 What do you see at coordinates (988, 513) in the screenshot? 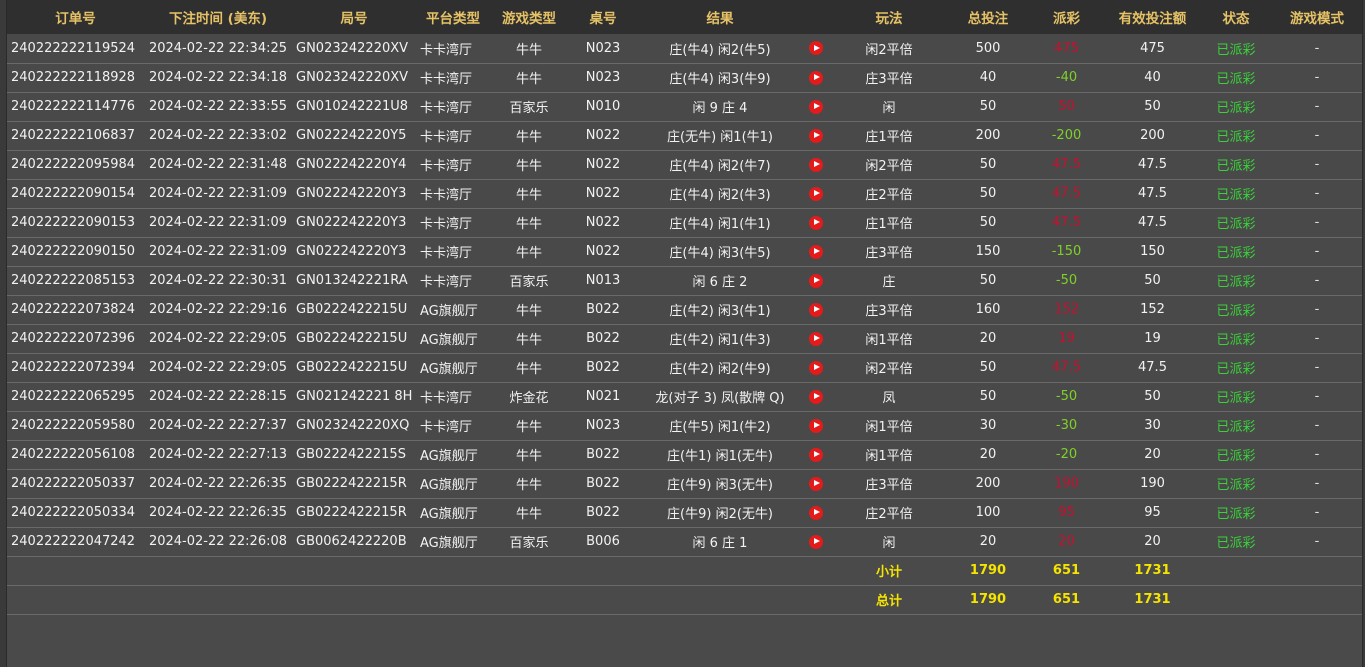
I see `total-bet-cell: 100` at bounding box center [988, 513].